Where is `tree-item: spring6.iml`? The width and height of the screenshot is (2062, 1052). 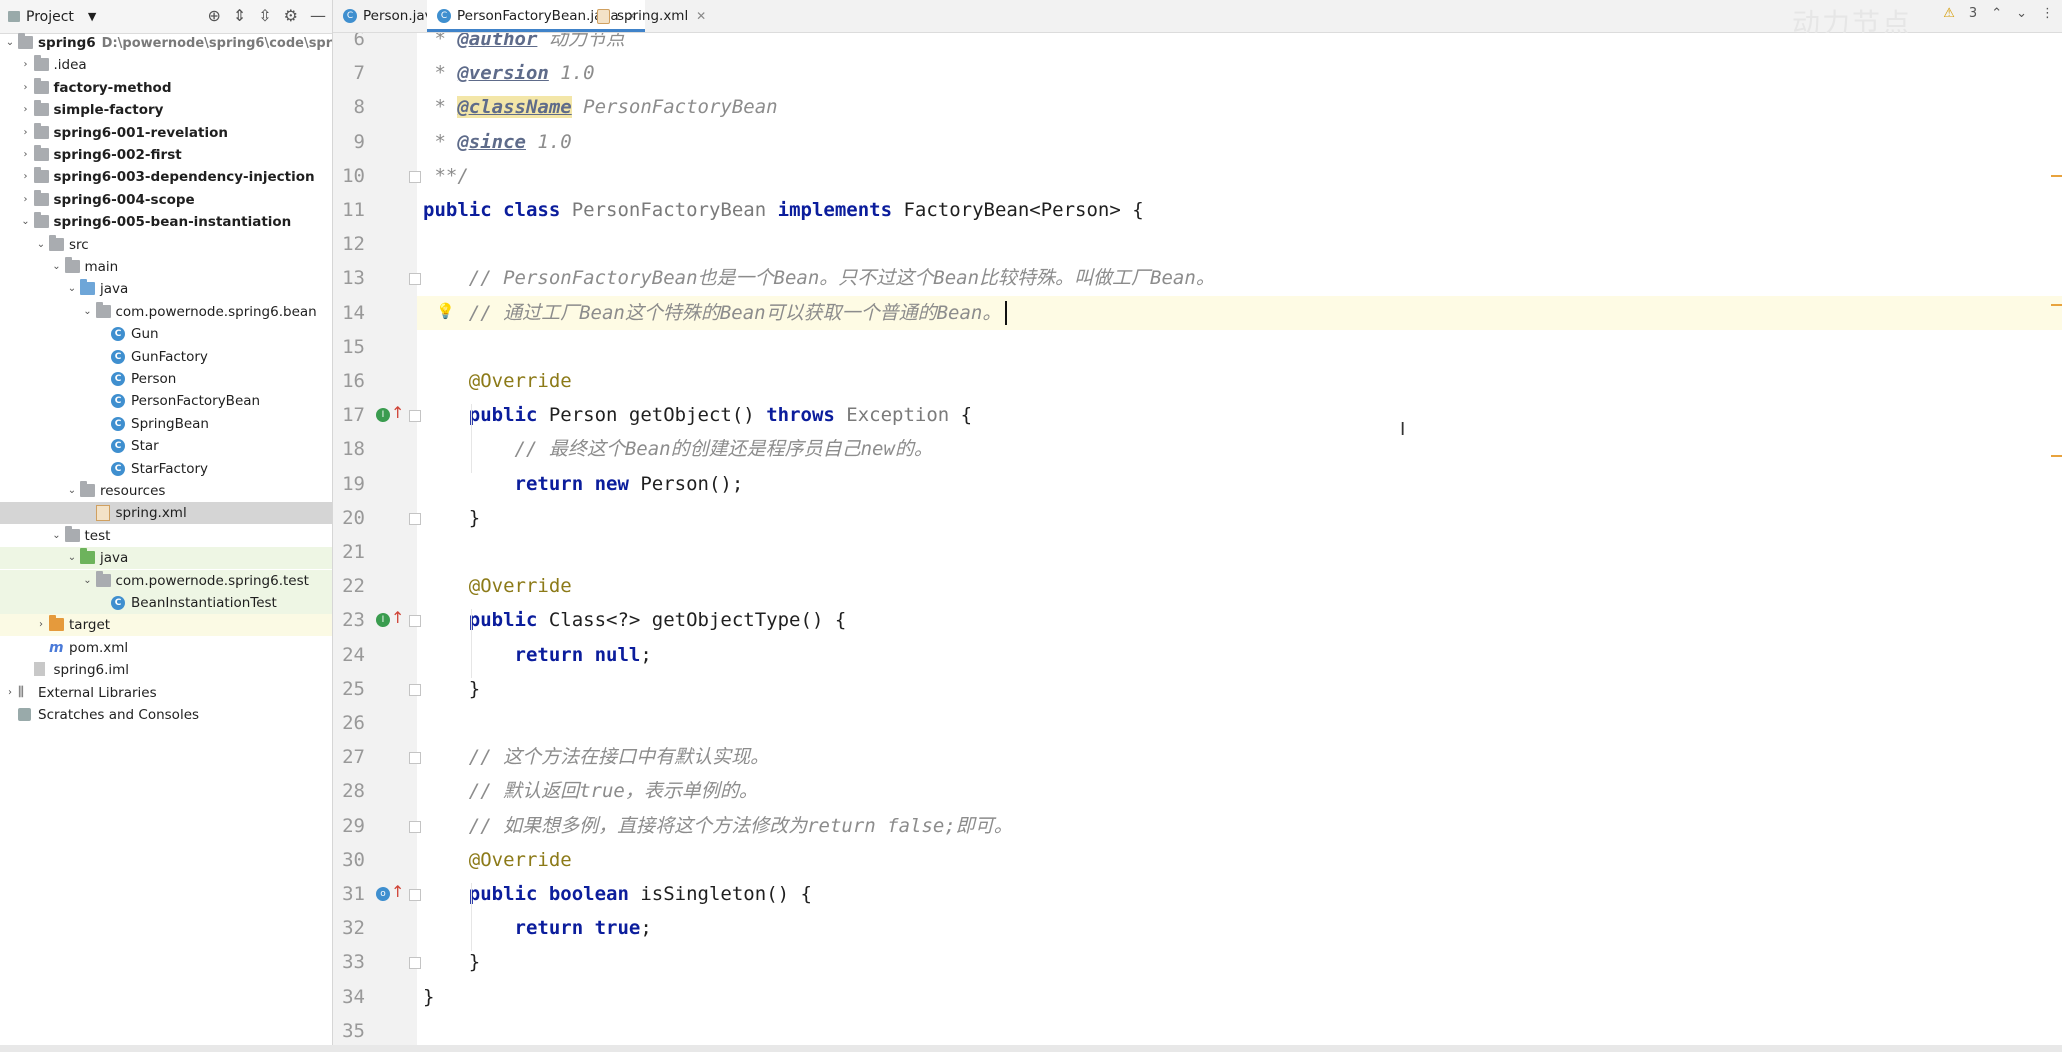
tree-item: spring6.iml is located at coordinates (166, 670).